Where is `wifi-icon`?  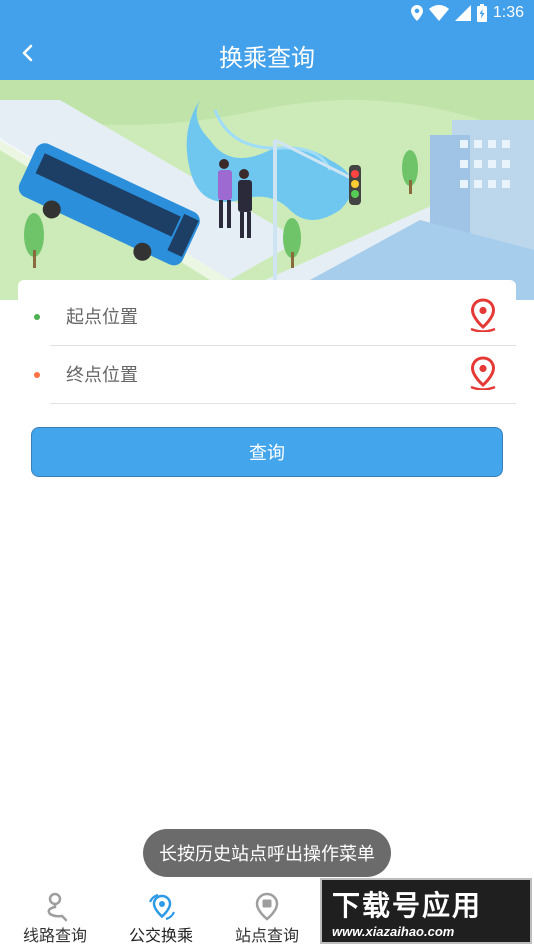
wifi-icon is located at coordinates (438, 13).